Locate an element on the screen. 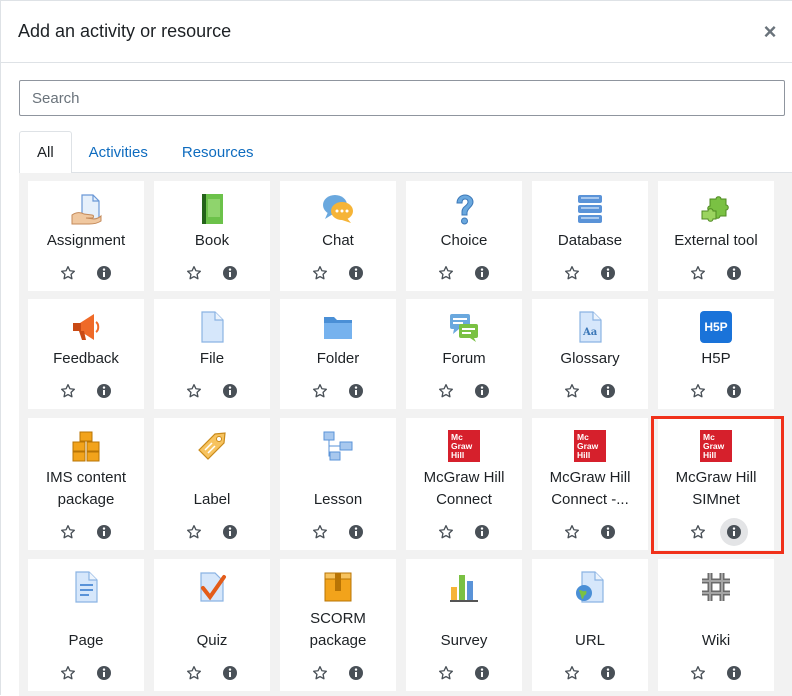  wiki-icon is located at coordinates (716, 587).